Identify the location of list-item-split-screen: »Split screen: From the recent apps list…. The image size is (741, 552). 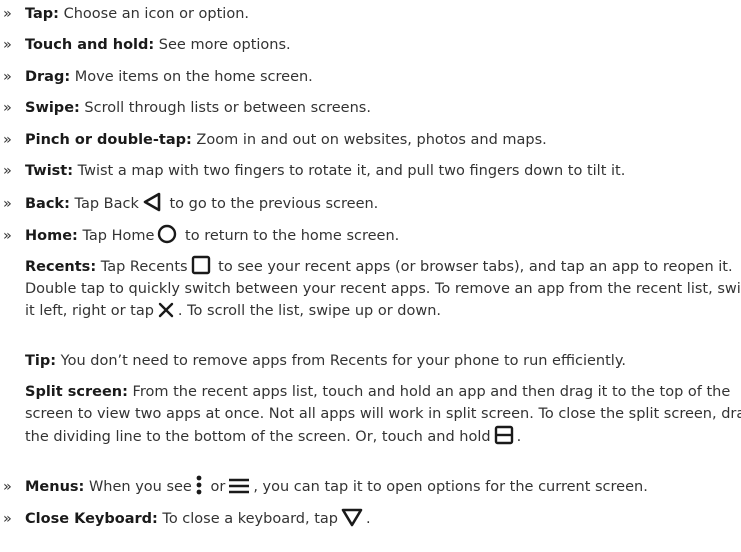
(383, 414).